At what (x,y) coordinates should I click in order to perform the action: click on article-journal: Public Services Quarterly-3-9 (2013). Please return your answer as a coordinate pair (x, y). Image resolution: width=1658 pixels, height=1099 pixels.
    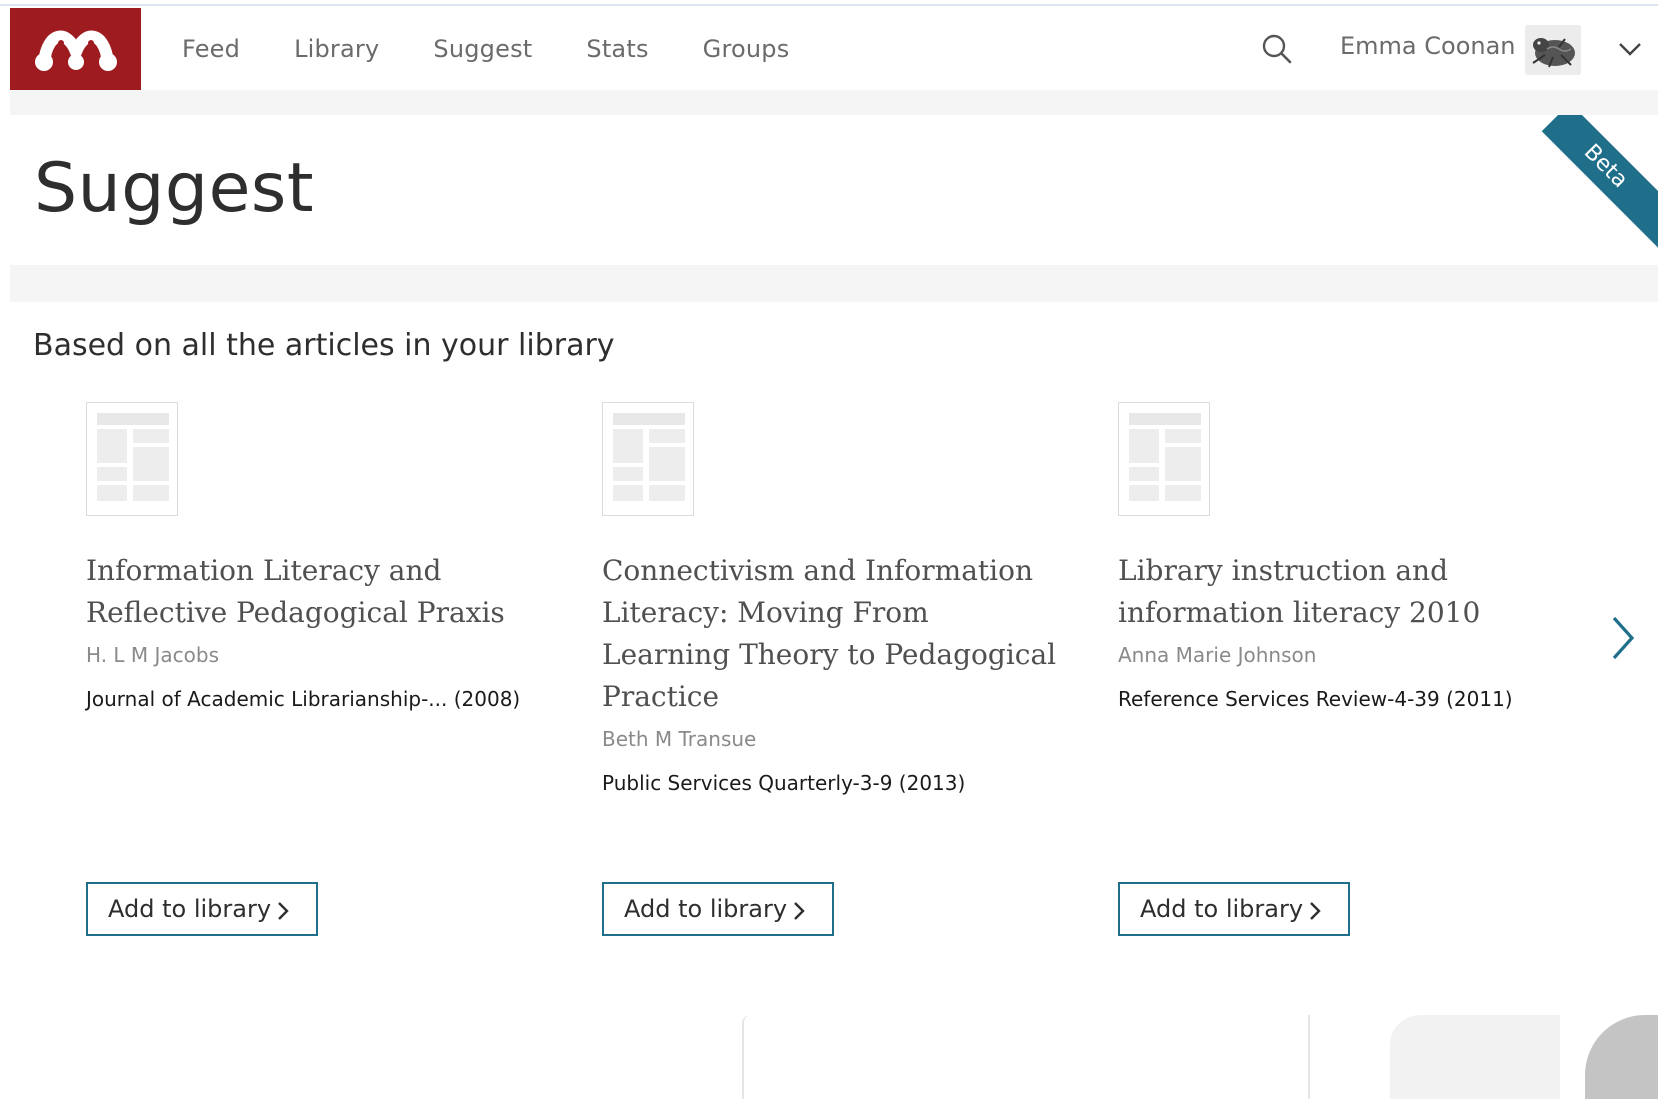
    Looking at the image, I should click on (784, 783).